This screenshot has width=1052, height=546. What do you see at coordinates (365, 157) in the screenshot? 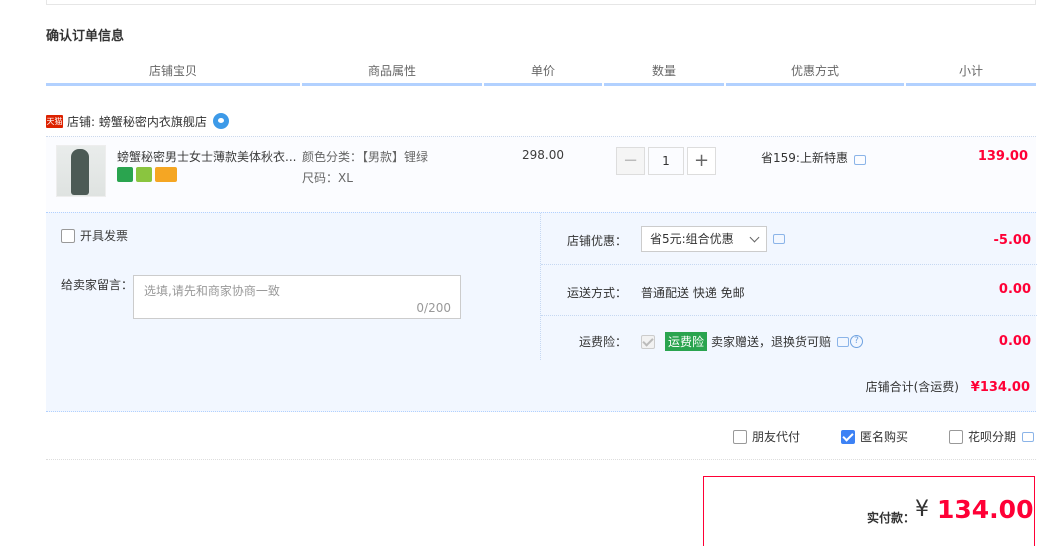
I see `attr-color: 颜色分类：【男款】锂绿` at bounding box center [365, 157].